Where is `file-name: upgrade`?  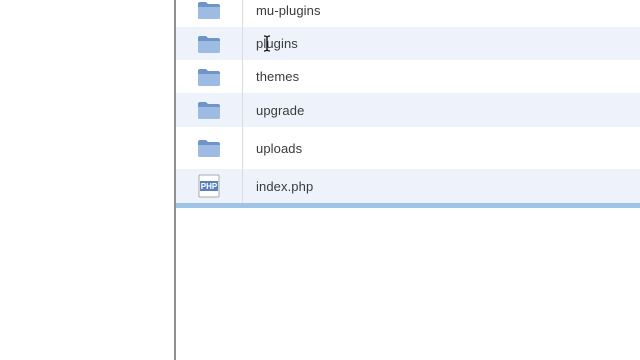 file-name: upgrade is located at coordinates (280, 110).